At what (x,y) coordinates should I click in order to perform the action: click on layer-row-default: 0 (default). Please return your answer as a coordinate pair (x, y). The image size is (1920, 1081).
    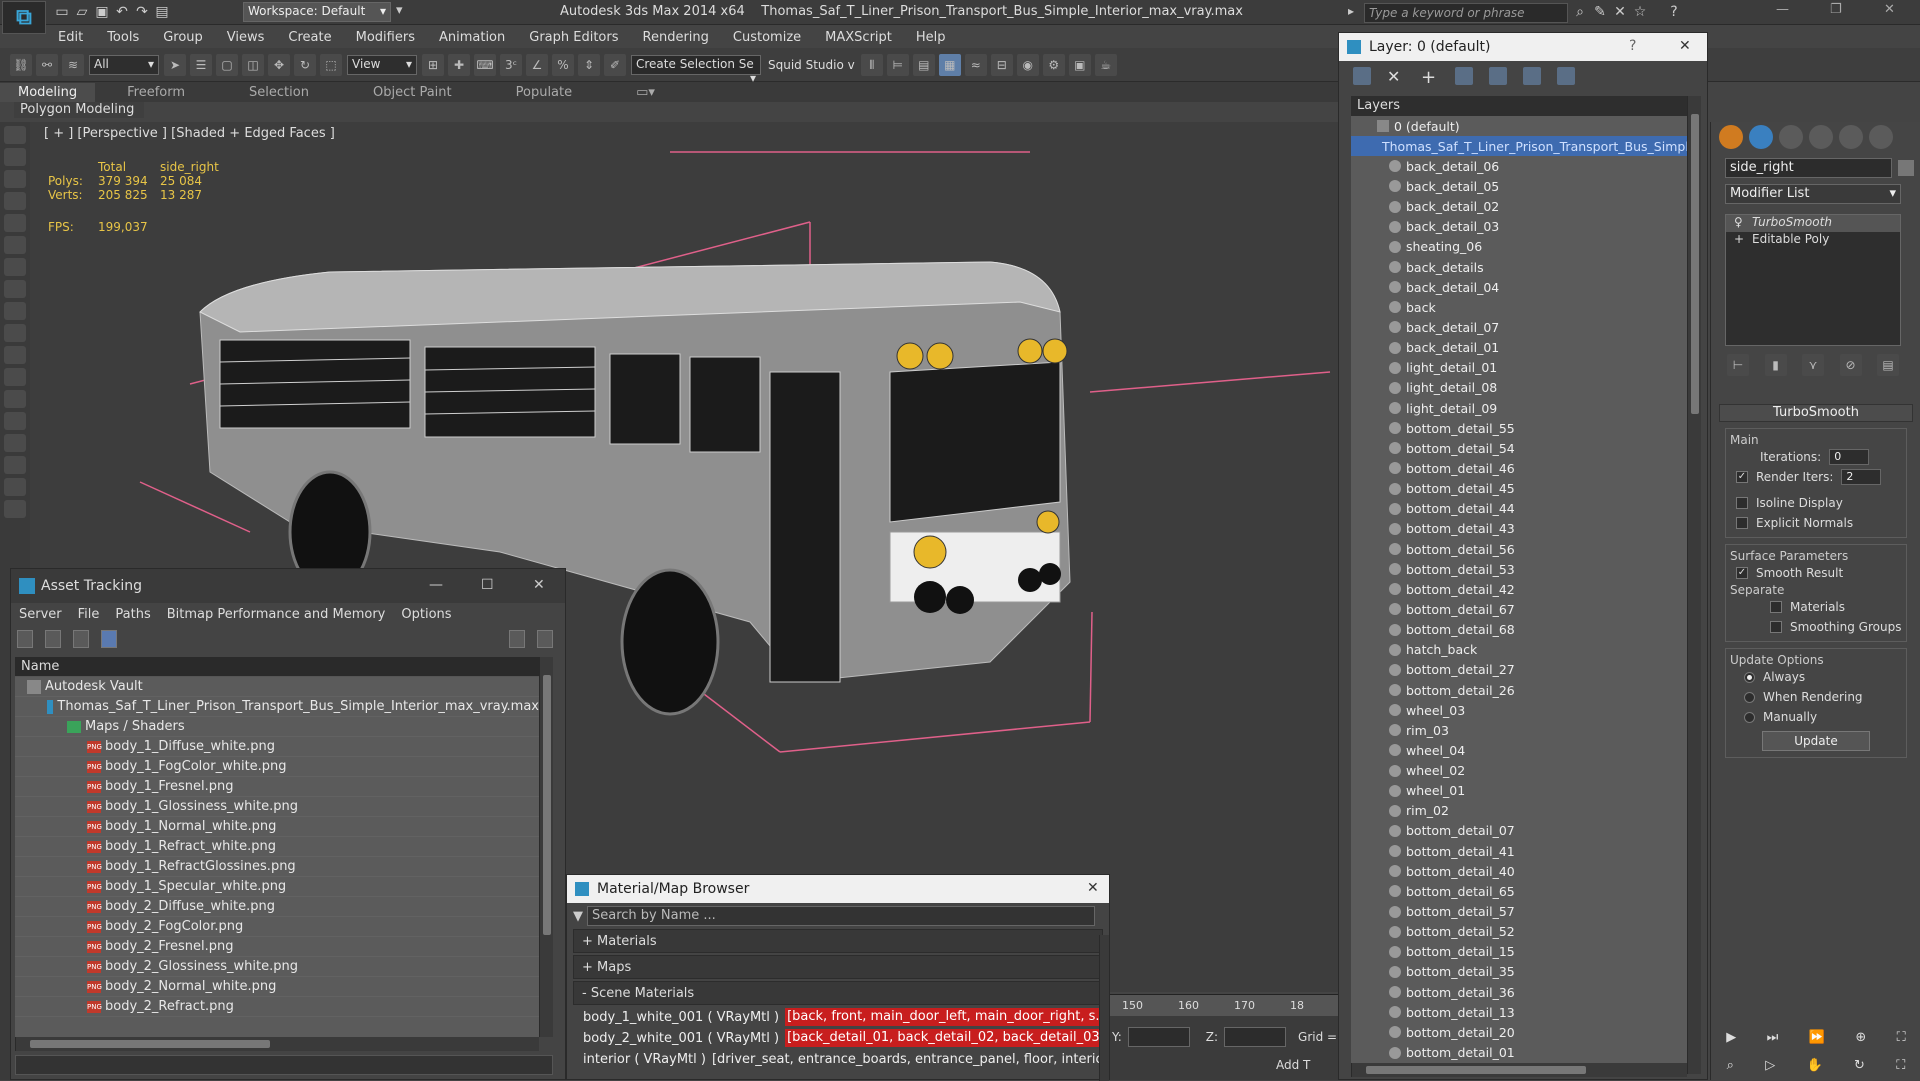
    Looking at the image, I should click on (1519, 126).